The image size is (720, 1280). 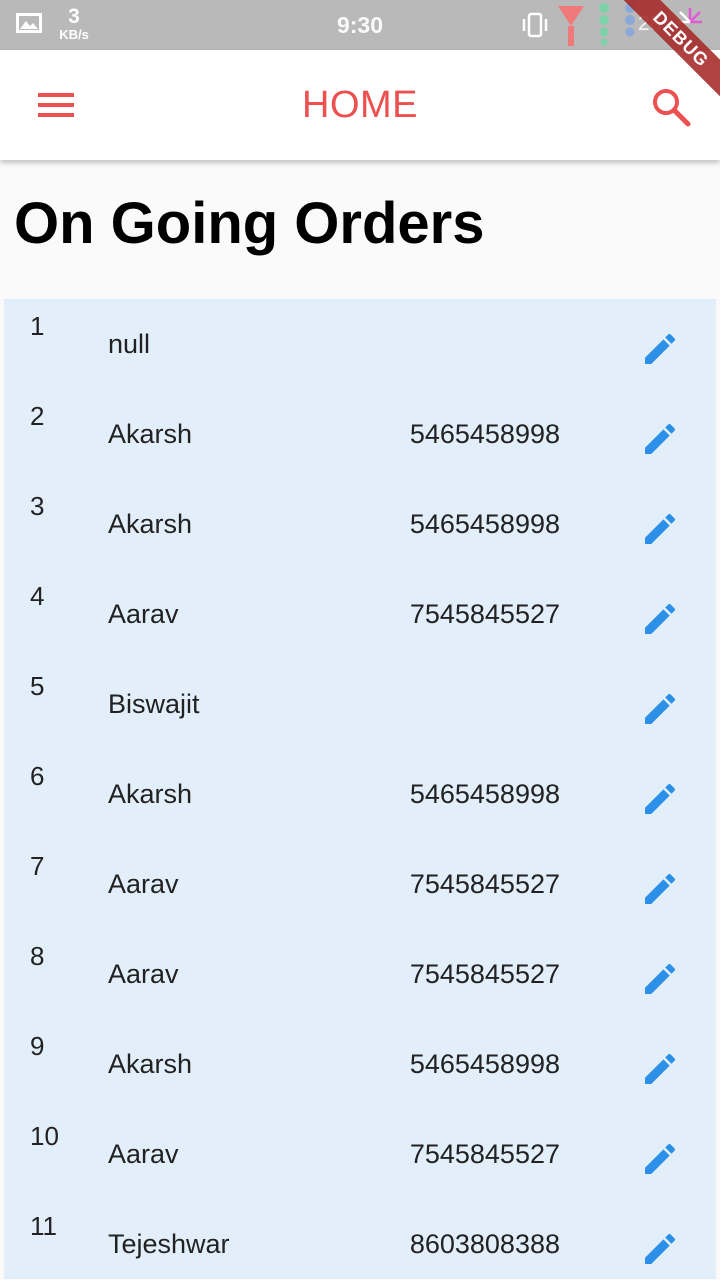 What do you see at coordinates (74, 16) in the screenshot?
I see `network-speed-value: 3` at bounding box center [74, 16].